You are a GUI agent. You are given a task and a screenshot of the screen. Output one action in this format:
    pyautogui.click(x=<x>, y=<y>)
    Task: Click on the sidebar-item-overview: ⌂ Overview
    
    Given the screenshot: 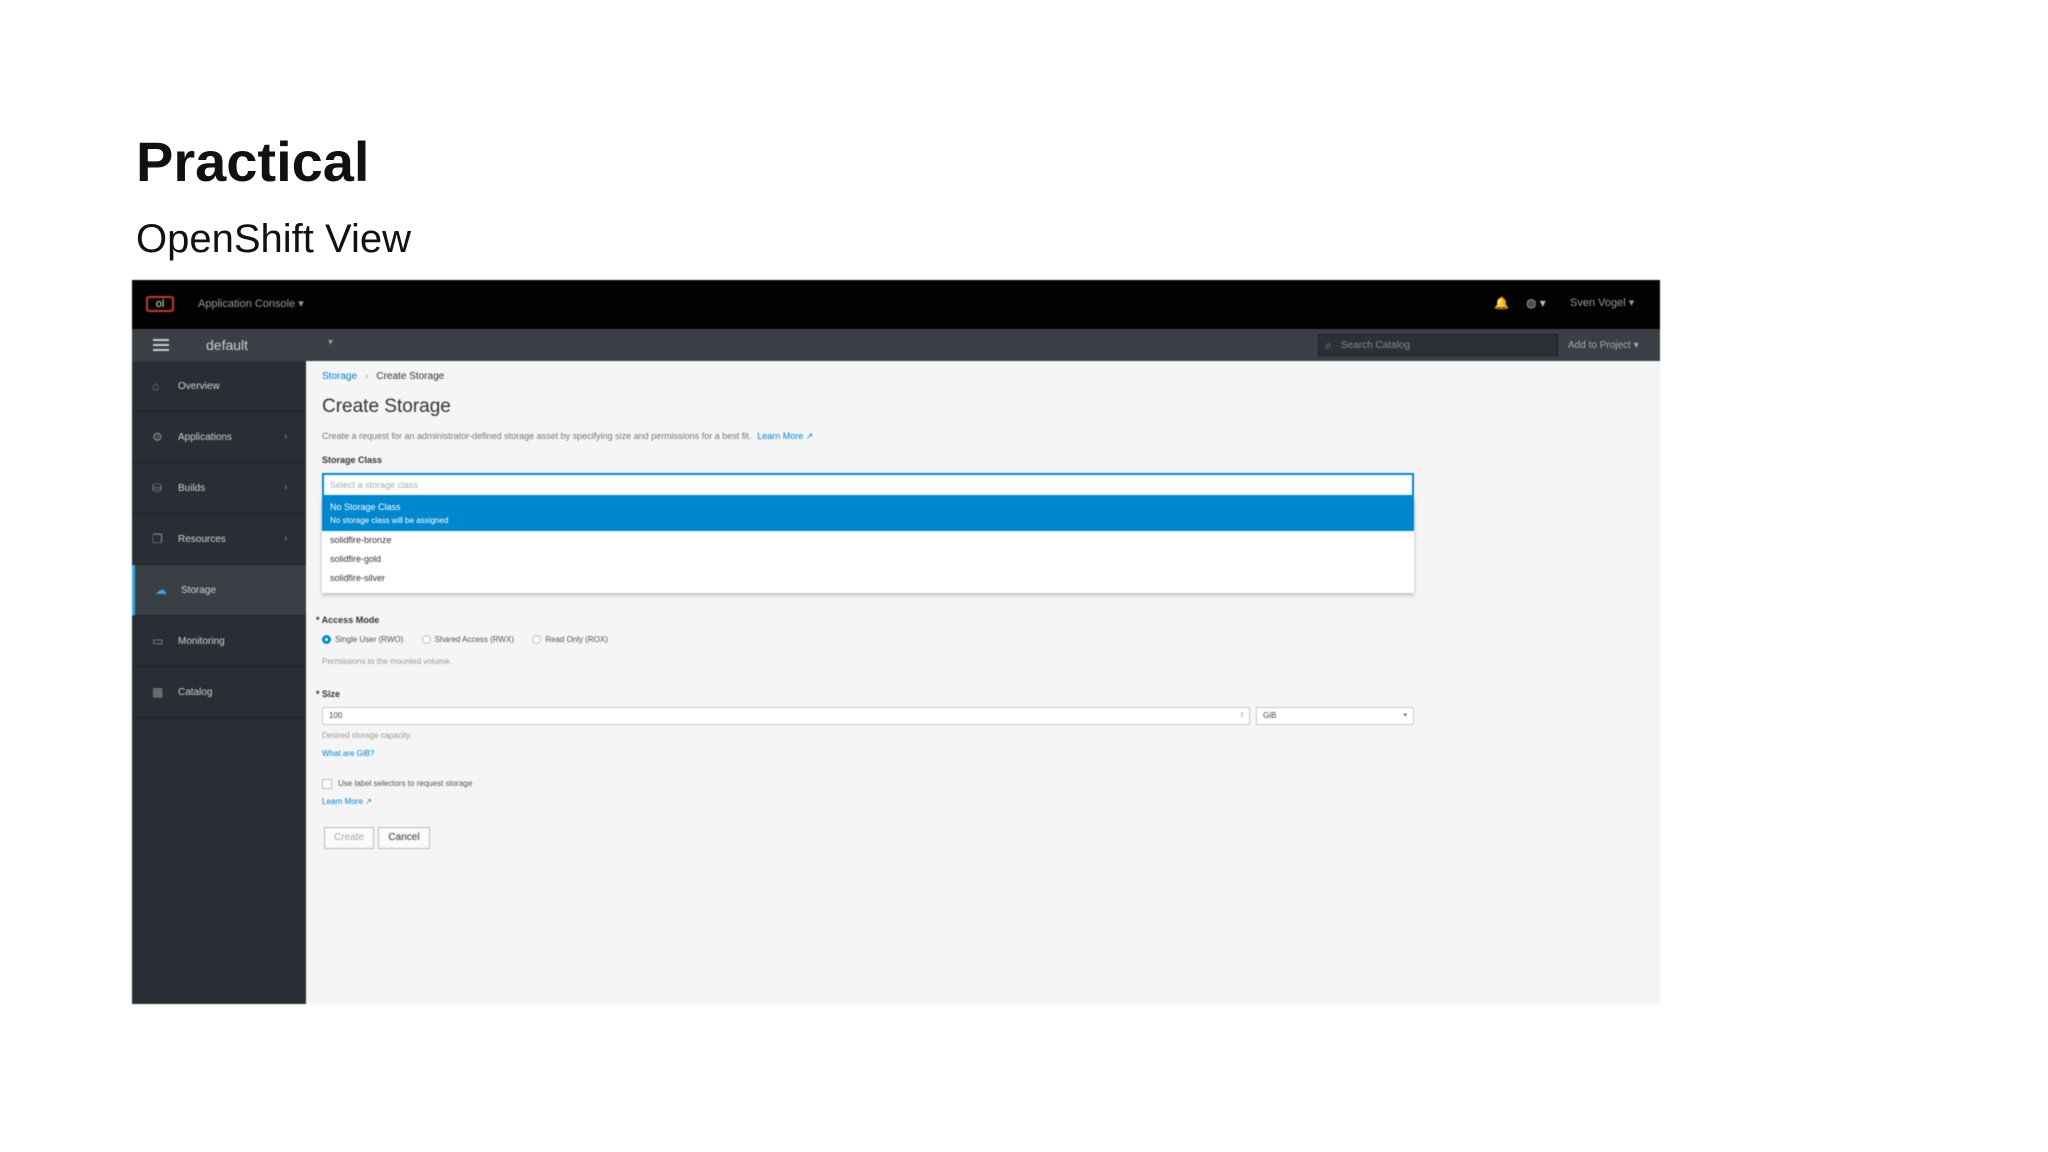 What is the action you would take?
    pyautogui.click(x=219, y=386)
    